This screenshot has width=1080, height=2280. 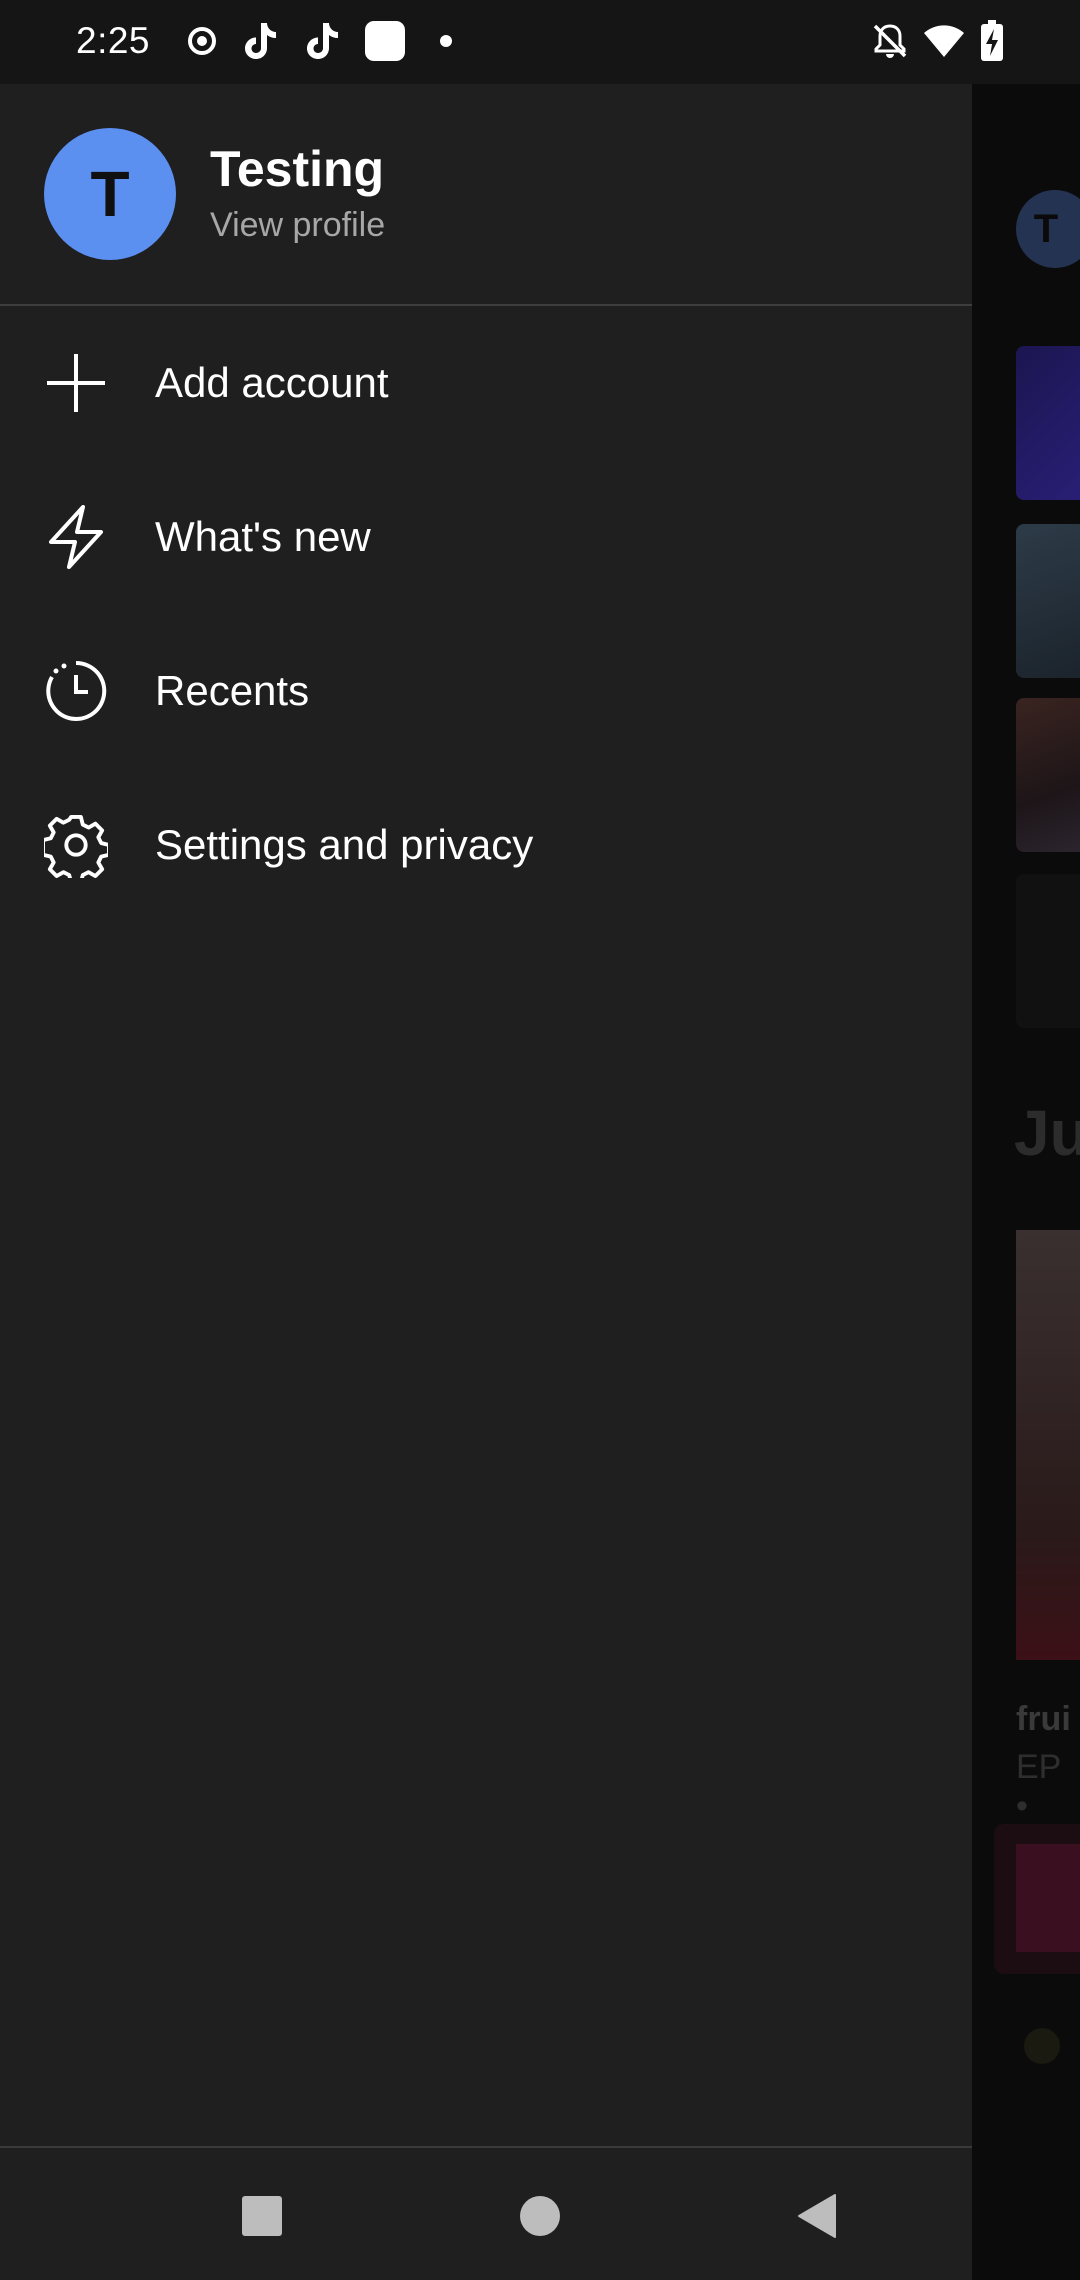 I want to click on menu-item-label: What's new, so click(x=263, y=536).